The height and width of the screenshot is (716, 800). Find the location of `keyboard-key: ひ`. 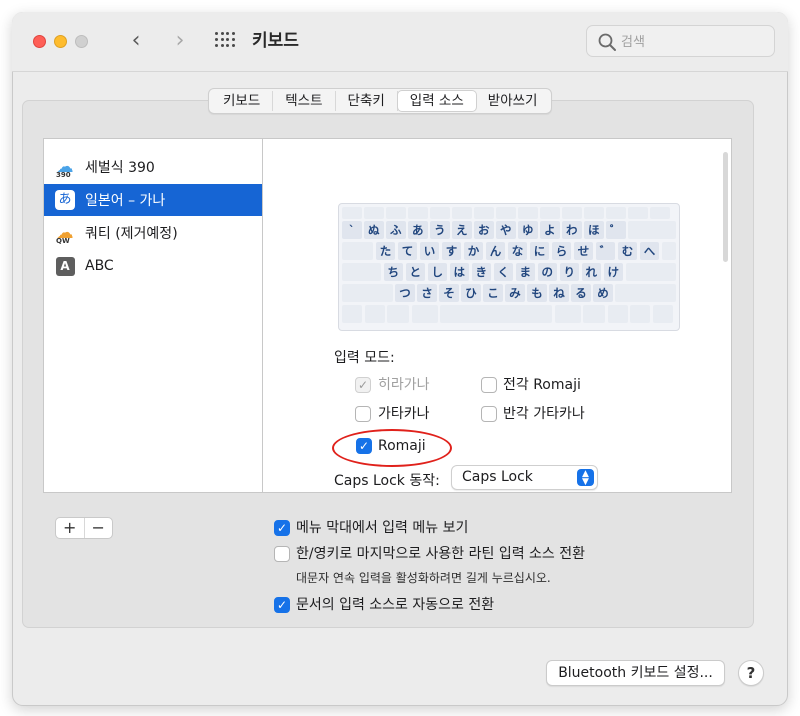

keyboard-key: ひ is located at coordinates (471, 293).